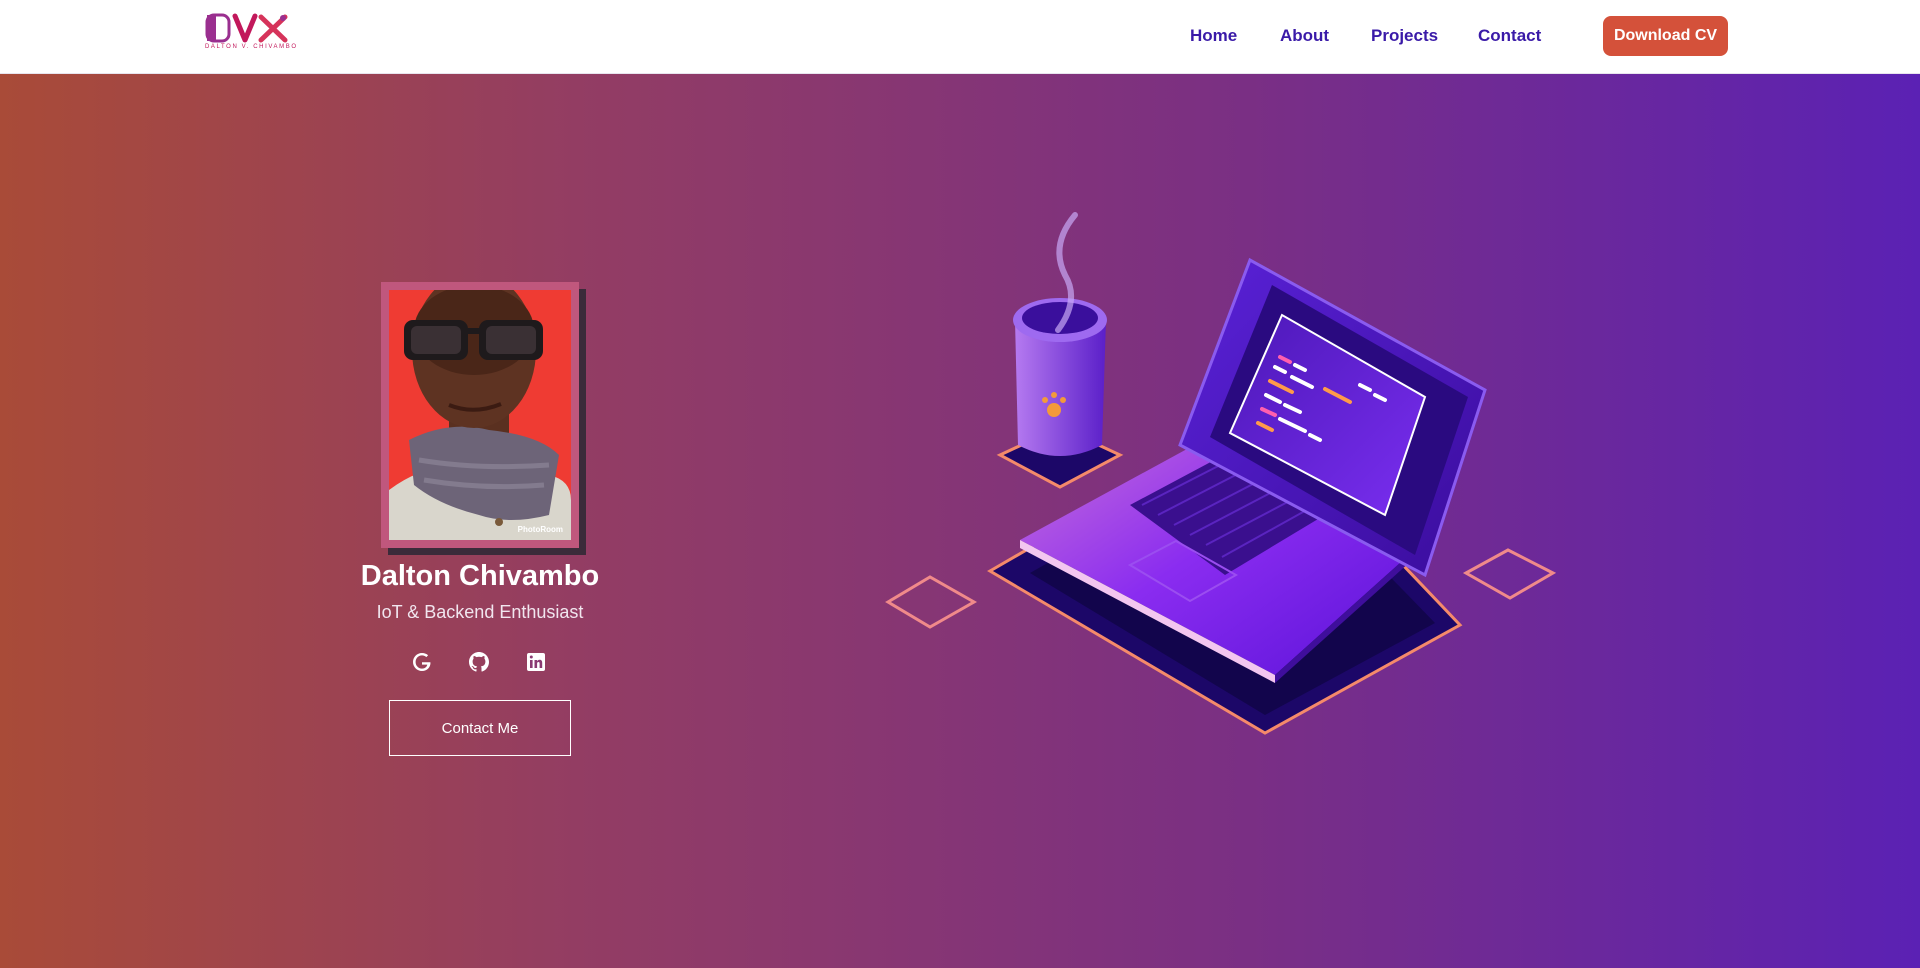 Image resolution: width=1920 pixels, height=968 pixels. Describe the element at coordinates (1213, 36) in the screenshot. I see `nav-home: Home` at that location.